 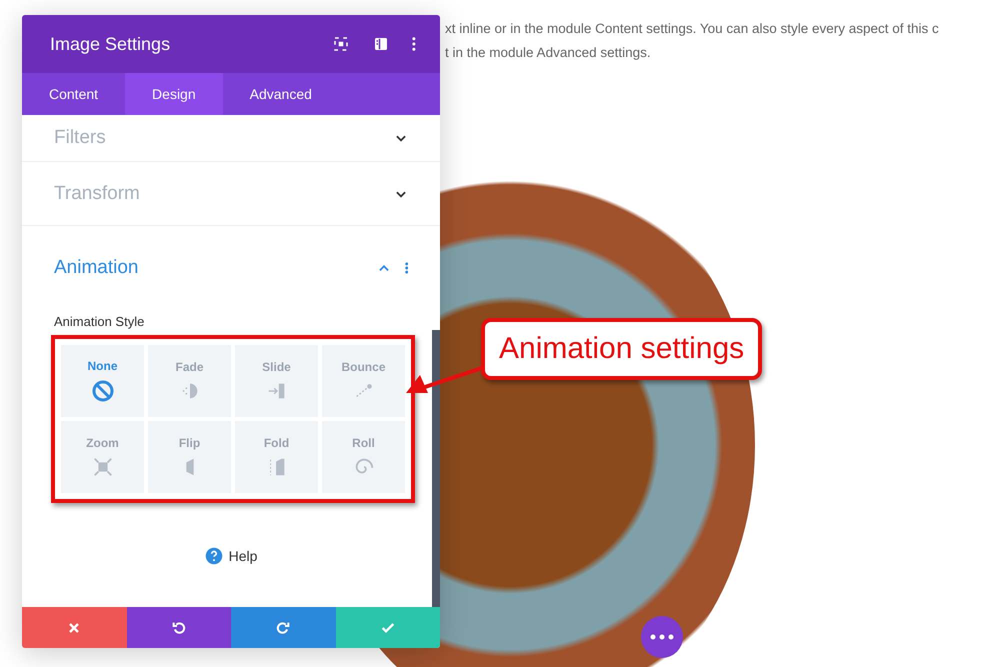 What do you see at coordinates (97, 268) in the screenshot?
I see `section-title: Animation` at bounding box center [97, 268].